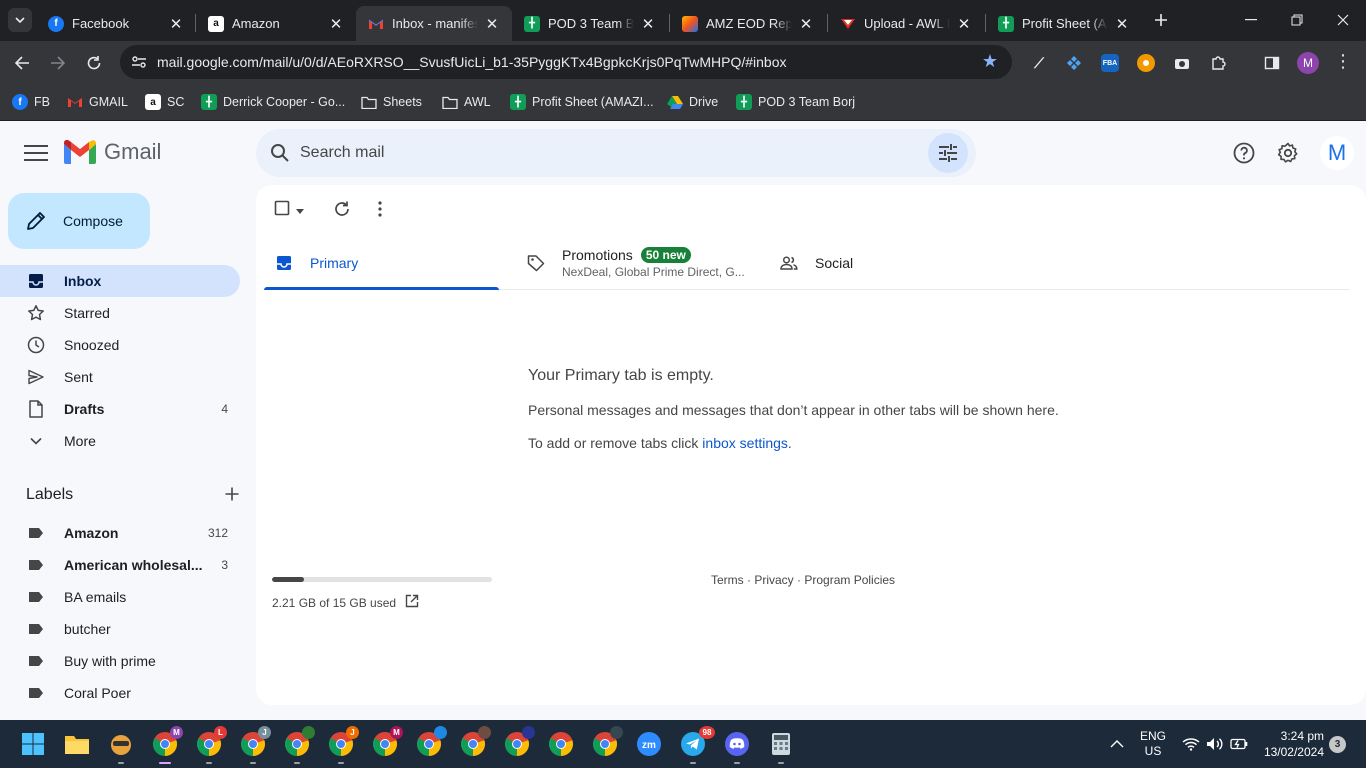 This screenshot has width=1366, height=768. I want to click on system-clock: 3:24 pm 13/02/2024, so click(1291, 744).